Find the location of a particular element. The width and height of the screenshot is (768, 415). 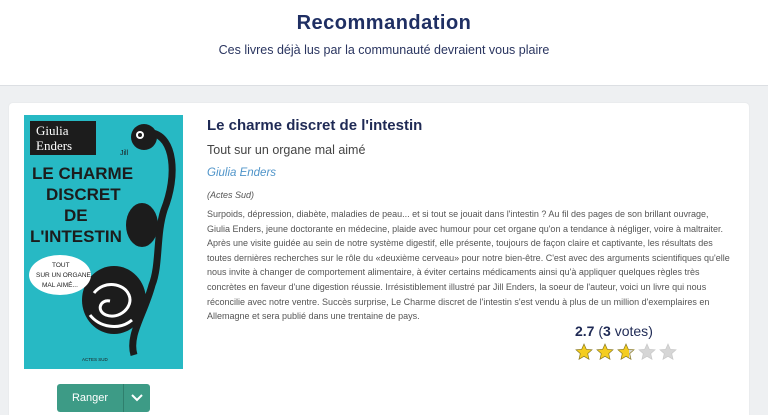

cover-creature-head is located at coordinates (144, 137).